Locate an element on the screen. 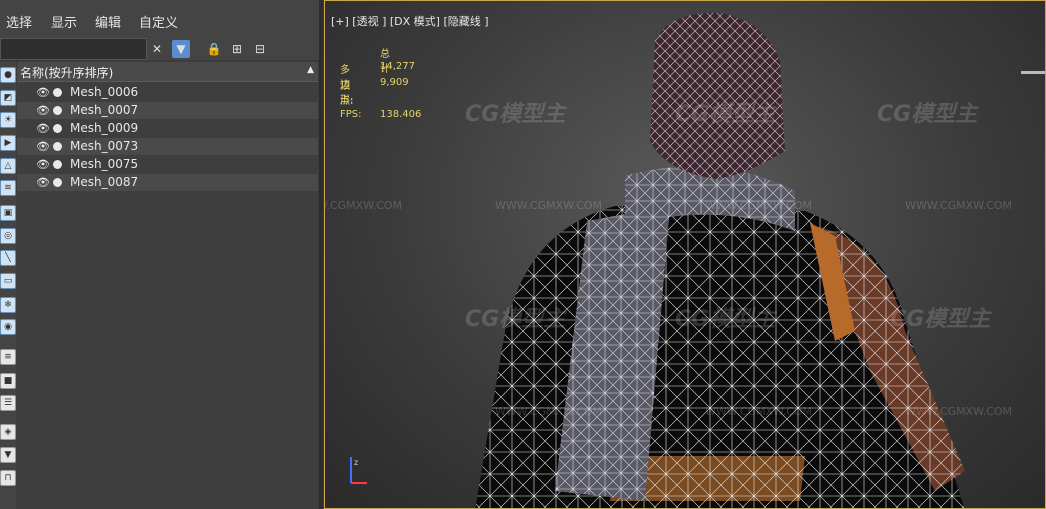 The width and height of the screenshot is (1046, 509). axis-gizmo-icon: z is located at coordinates (358, 470).